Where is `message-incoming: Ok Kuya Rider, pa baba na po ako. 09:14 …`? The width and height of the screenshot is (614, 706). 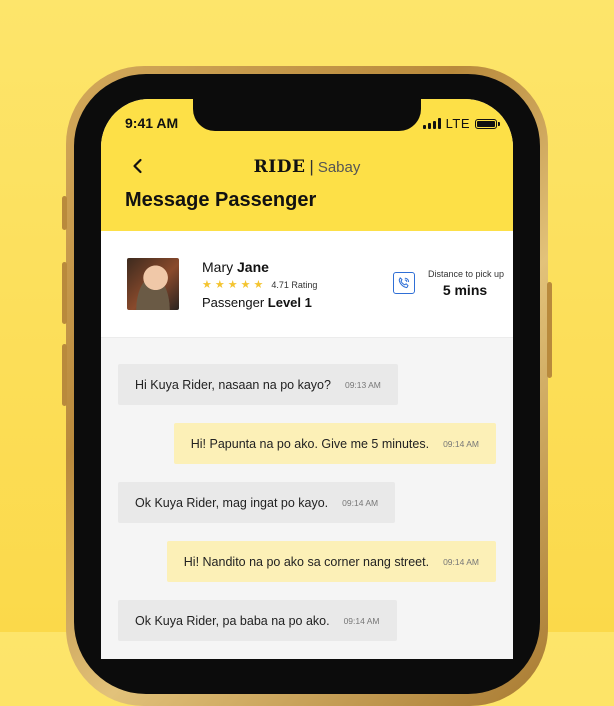 message-incoming: Ok Kuya Rider, pa baba na po ako. 09:14 … is located at coordinates (257, 620).